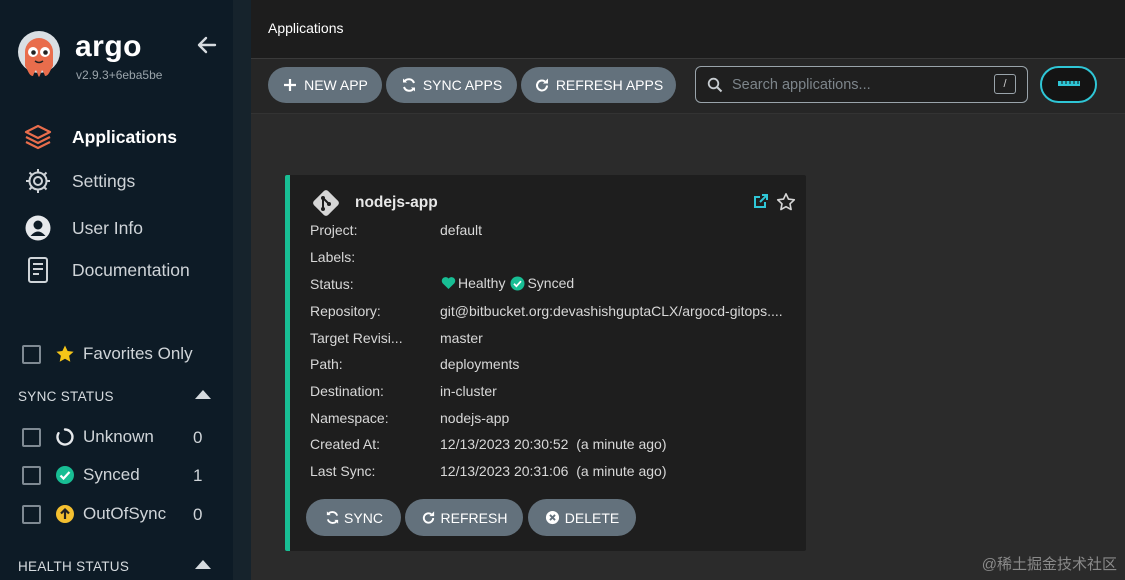 The width and height of the screenshot is (1125, 580). I want to click on sidebar-item-documentation: Documentation, so click(106, 270).